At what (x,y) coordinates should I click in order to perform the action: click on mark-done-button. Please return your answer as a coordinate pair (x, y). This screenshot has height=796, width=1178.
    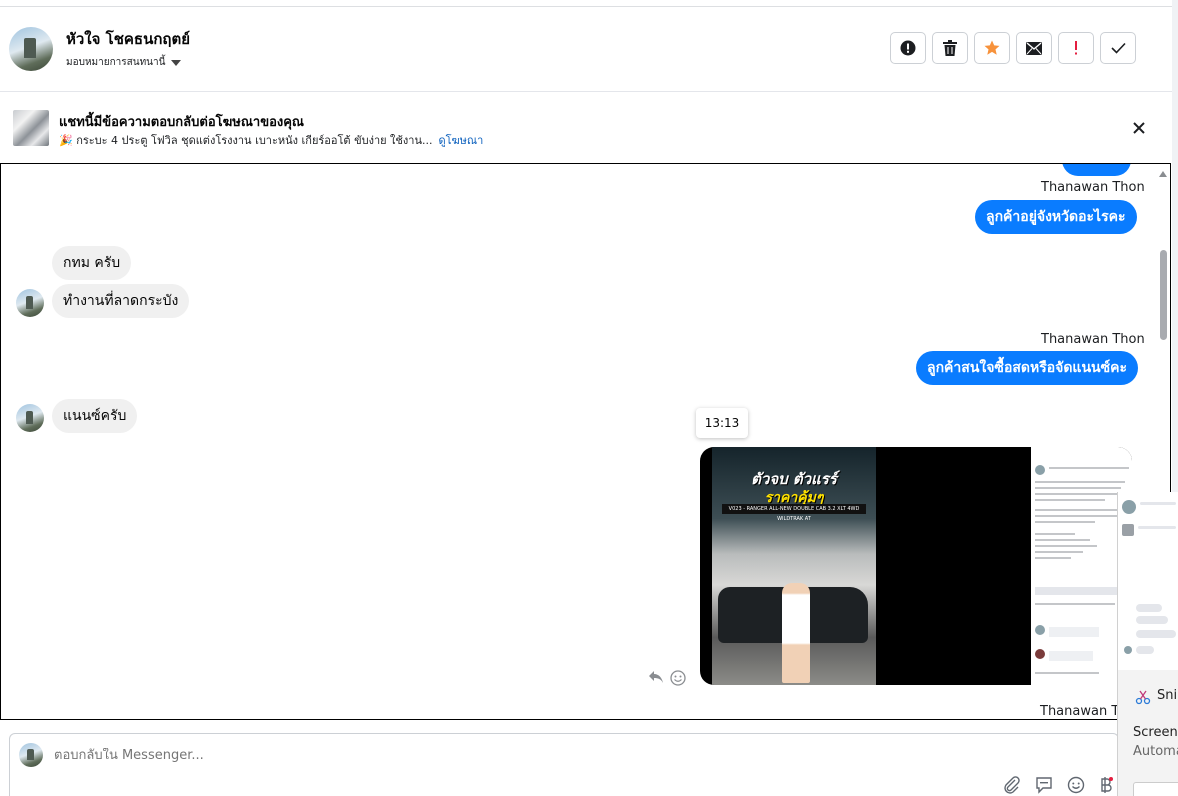
    Looking at the image, I should click on (1118, 48).